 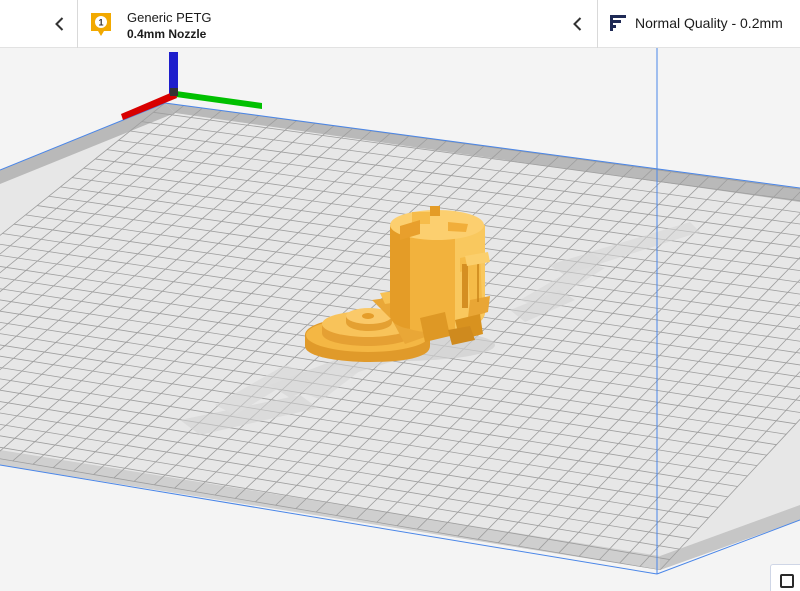 What do you see at coordinates (167, 34) in the screenshot?
I see `nozzle-size: 0.4mm Nozzle` at bounding box center [167, 34].